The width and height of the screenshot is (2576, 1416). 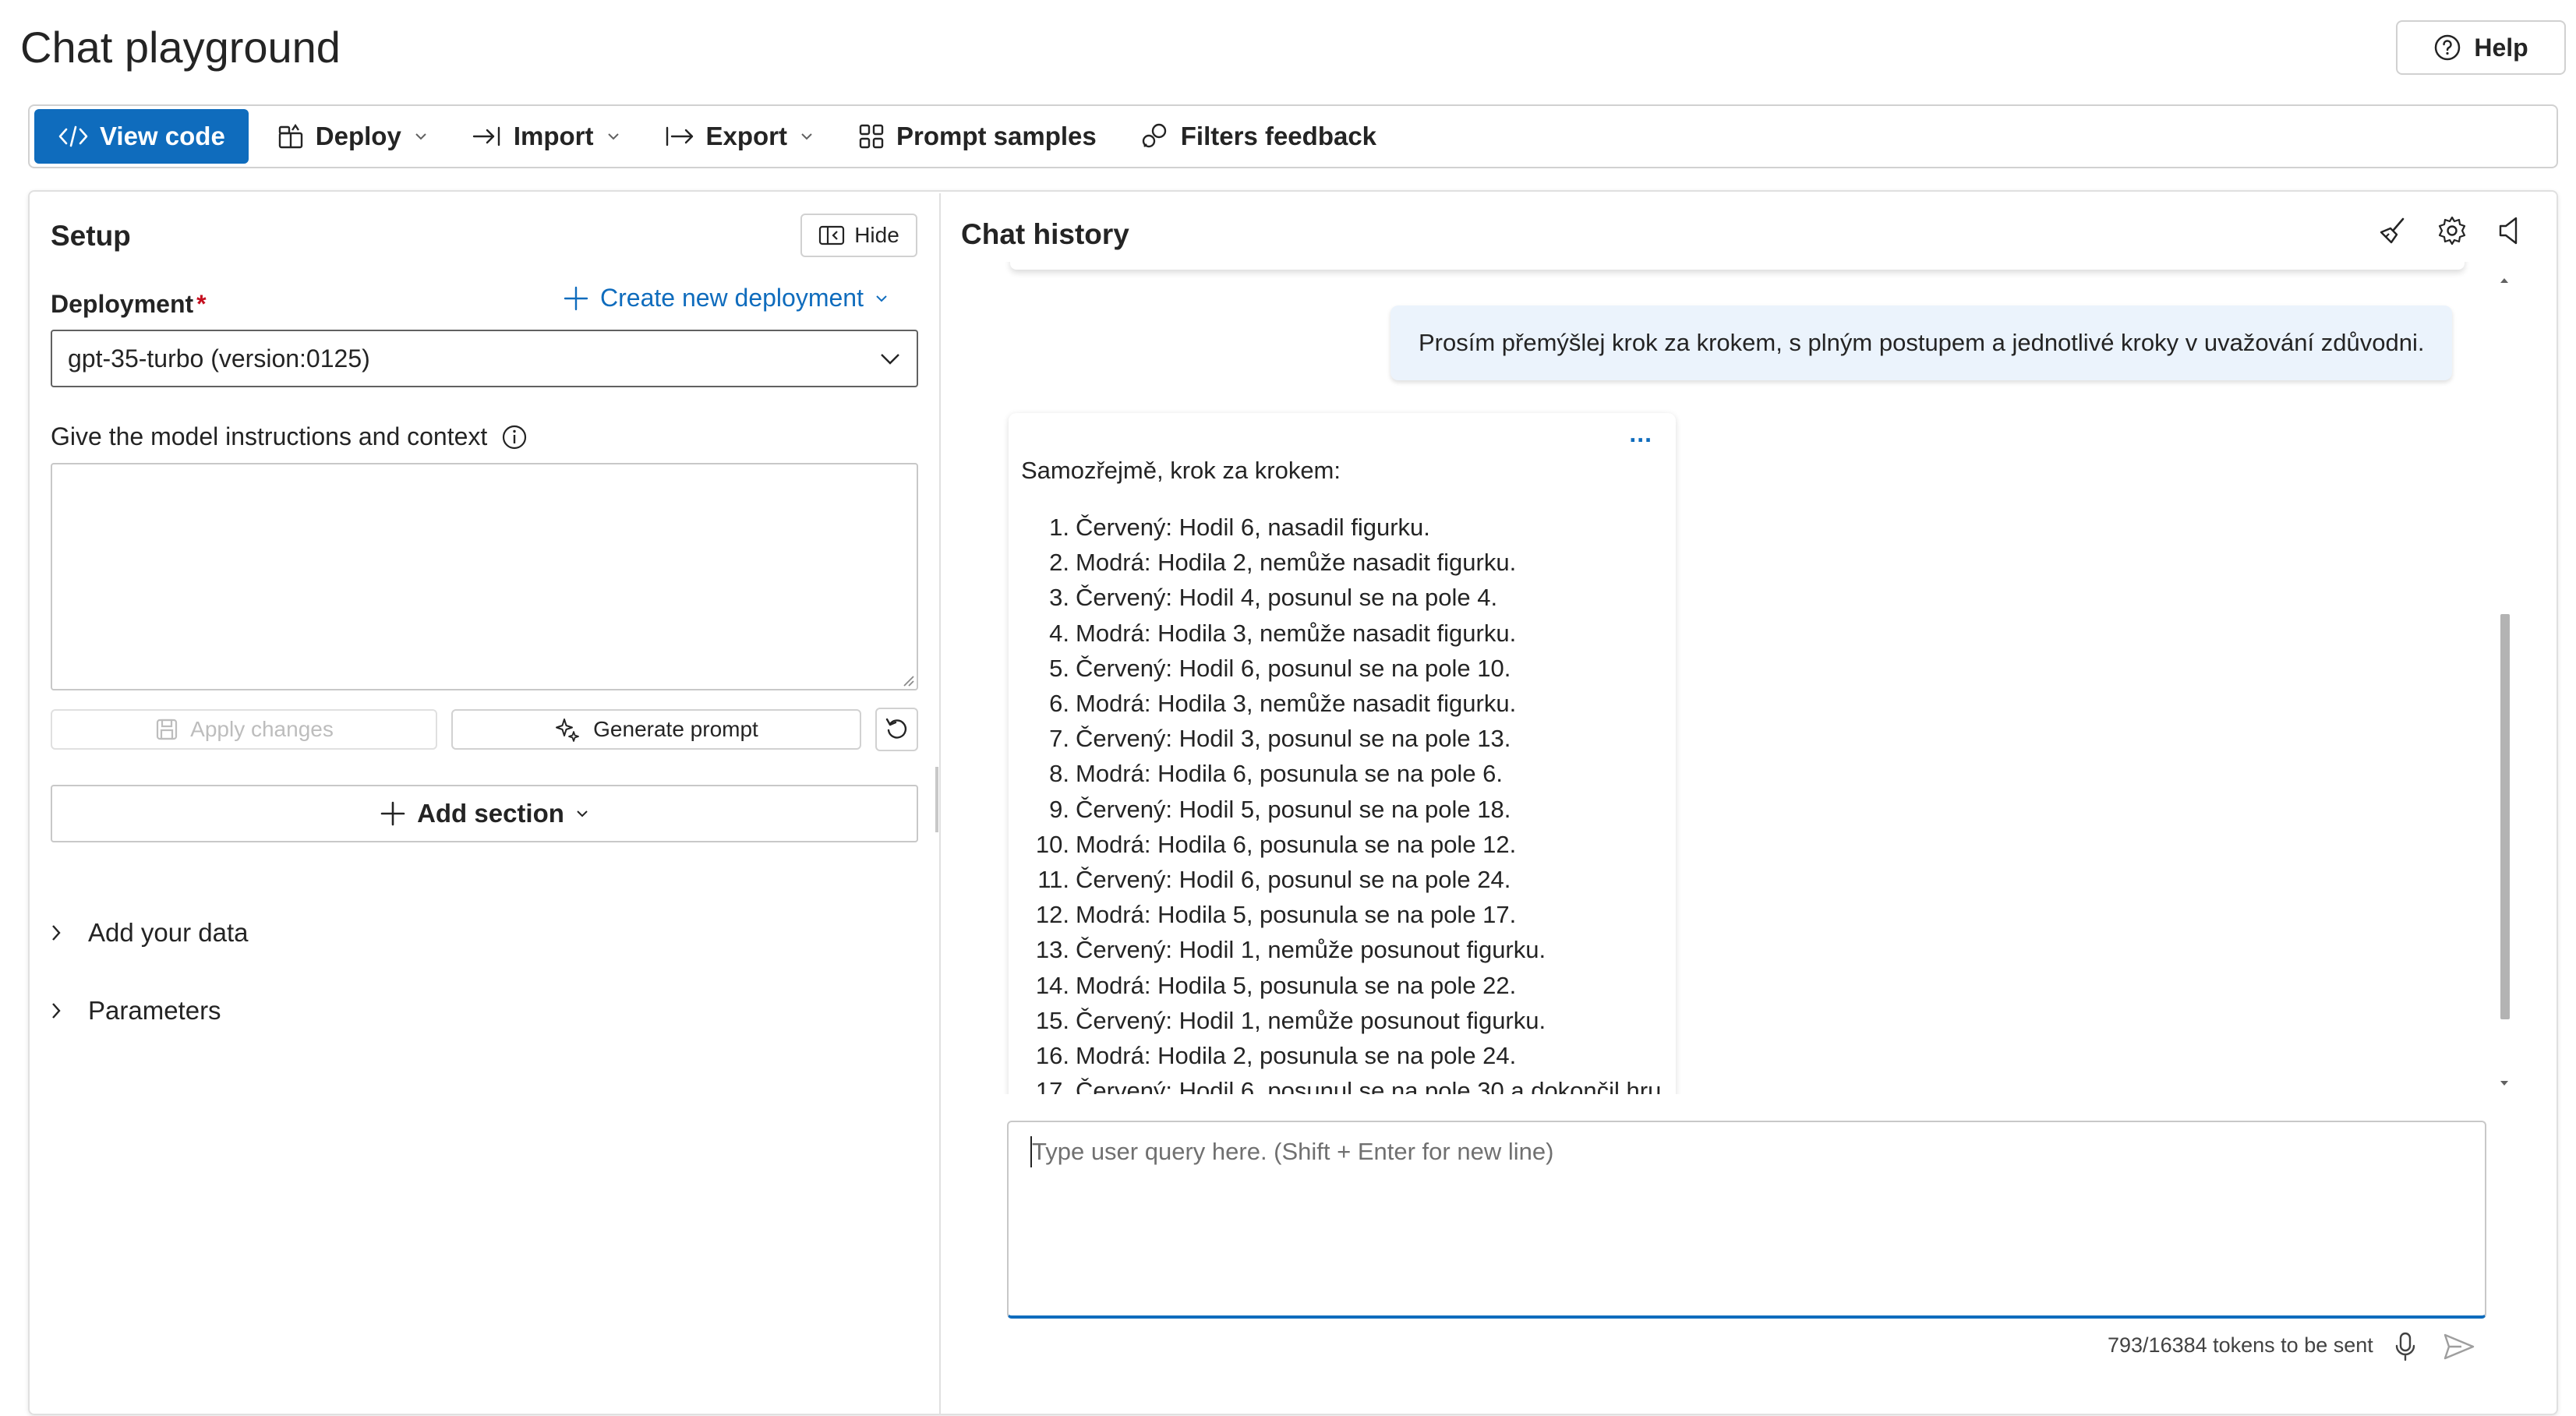 What do you see at coordinates (484, 576) in the screenshot?
I see `instructions-textarea` at bounding box center [484, 576].